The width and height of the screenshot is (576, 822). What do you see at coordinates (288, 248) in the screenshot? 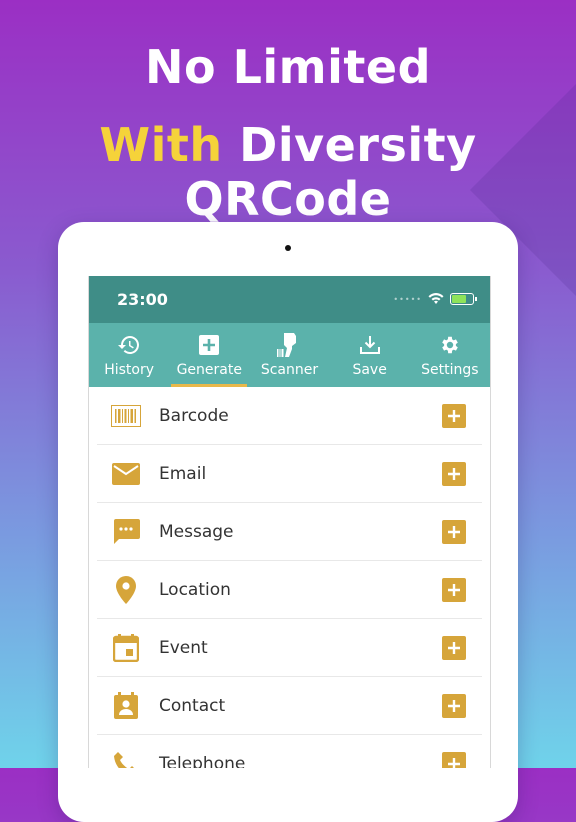
I see `camera-dot` at bounding box center [288, 248].